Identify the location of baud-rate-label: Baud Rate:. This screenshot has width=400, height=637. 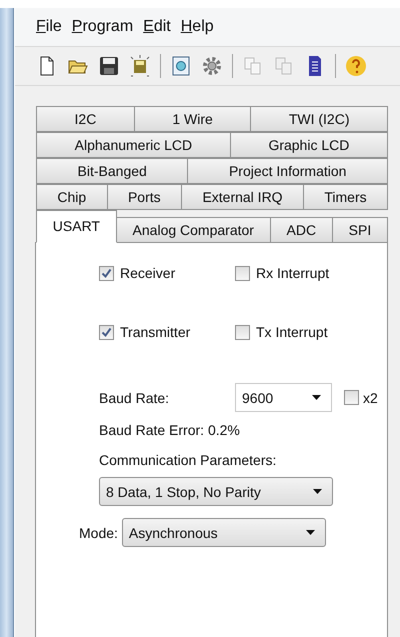
(134, 398).